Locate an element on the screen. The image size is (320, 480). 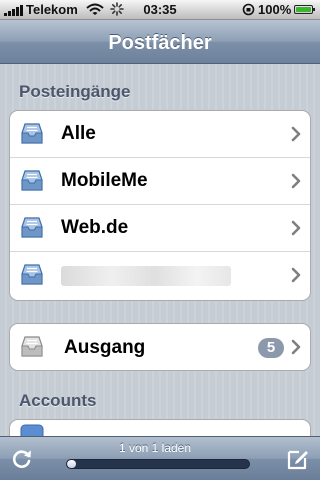
count-badge: 5 is located at coordinates (271, 348).